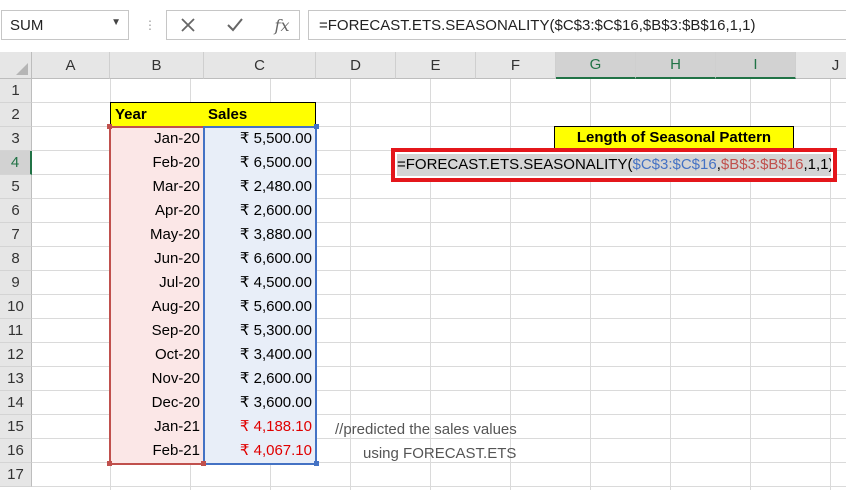 Image resolution: width=846 pixels, height=490 pixels. What do you see at coordinates (157, 187) in the screenshot?
I see `year-cell: Mar-20` at bounding box center [157, 187].